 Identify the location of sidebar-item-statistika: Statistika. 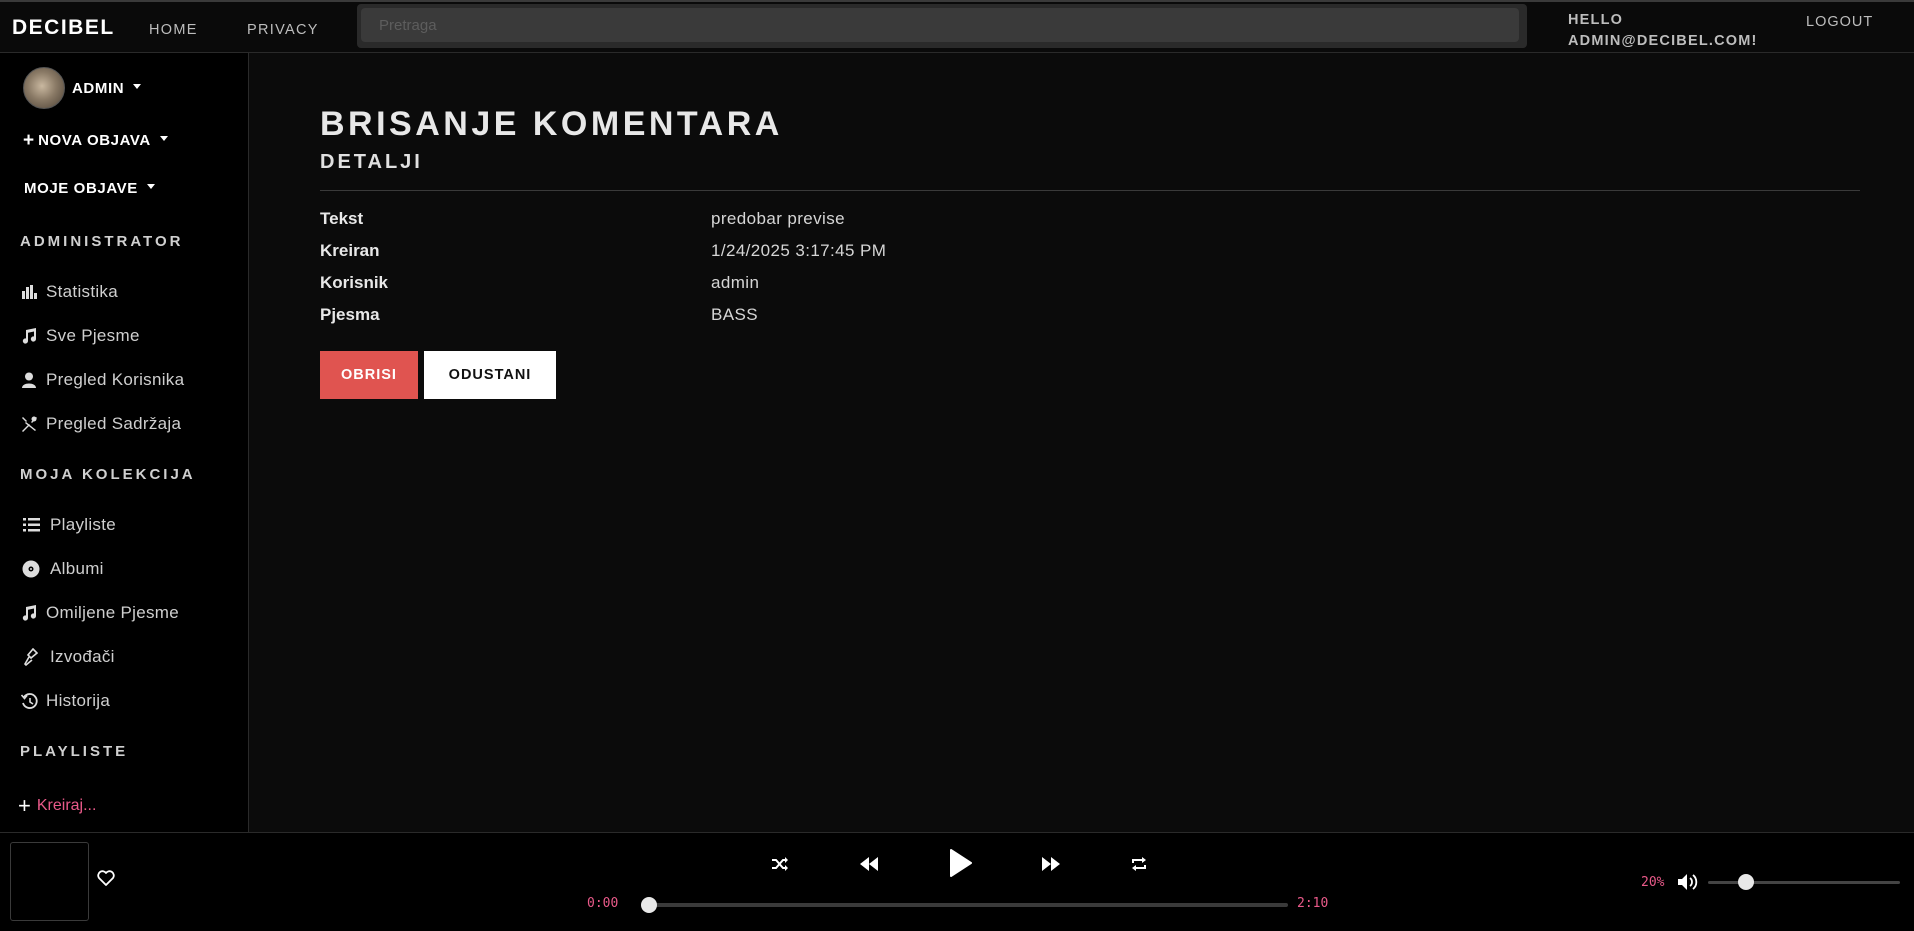
(68, 292).